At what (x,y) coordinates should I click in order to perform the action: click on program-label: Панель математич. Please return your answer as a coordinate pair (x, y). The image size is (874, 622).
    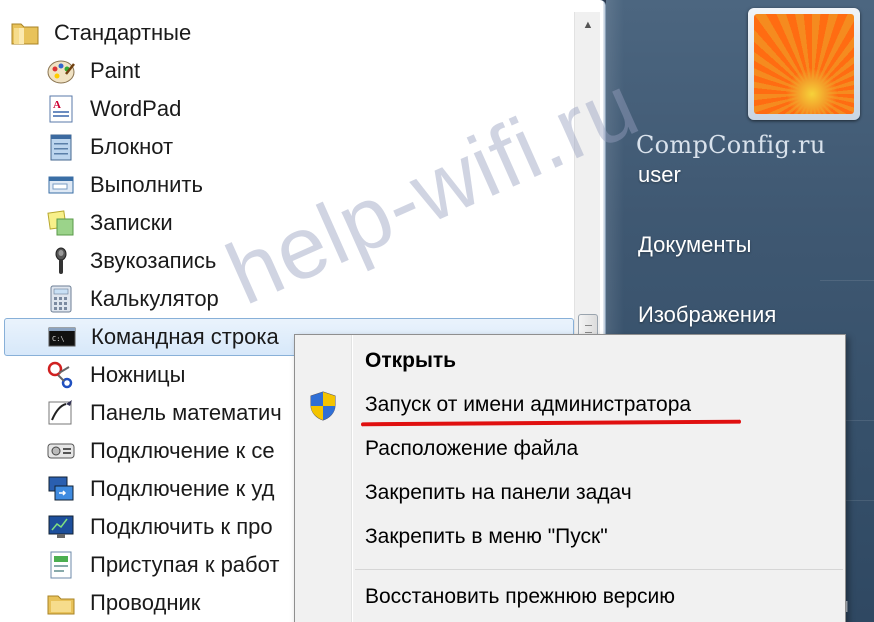
    Looking at the image, I should click on (186, 412).